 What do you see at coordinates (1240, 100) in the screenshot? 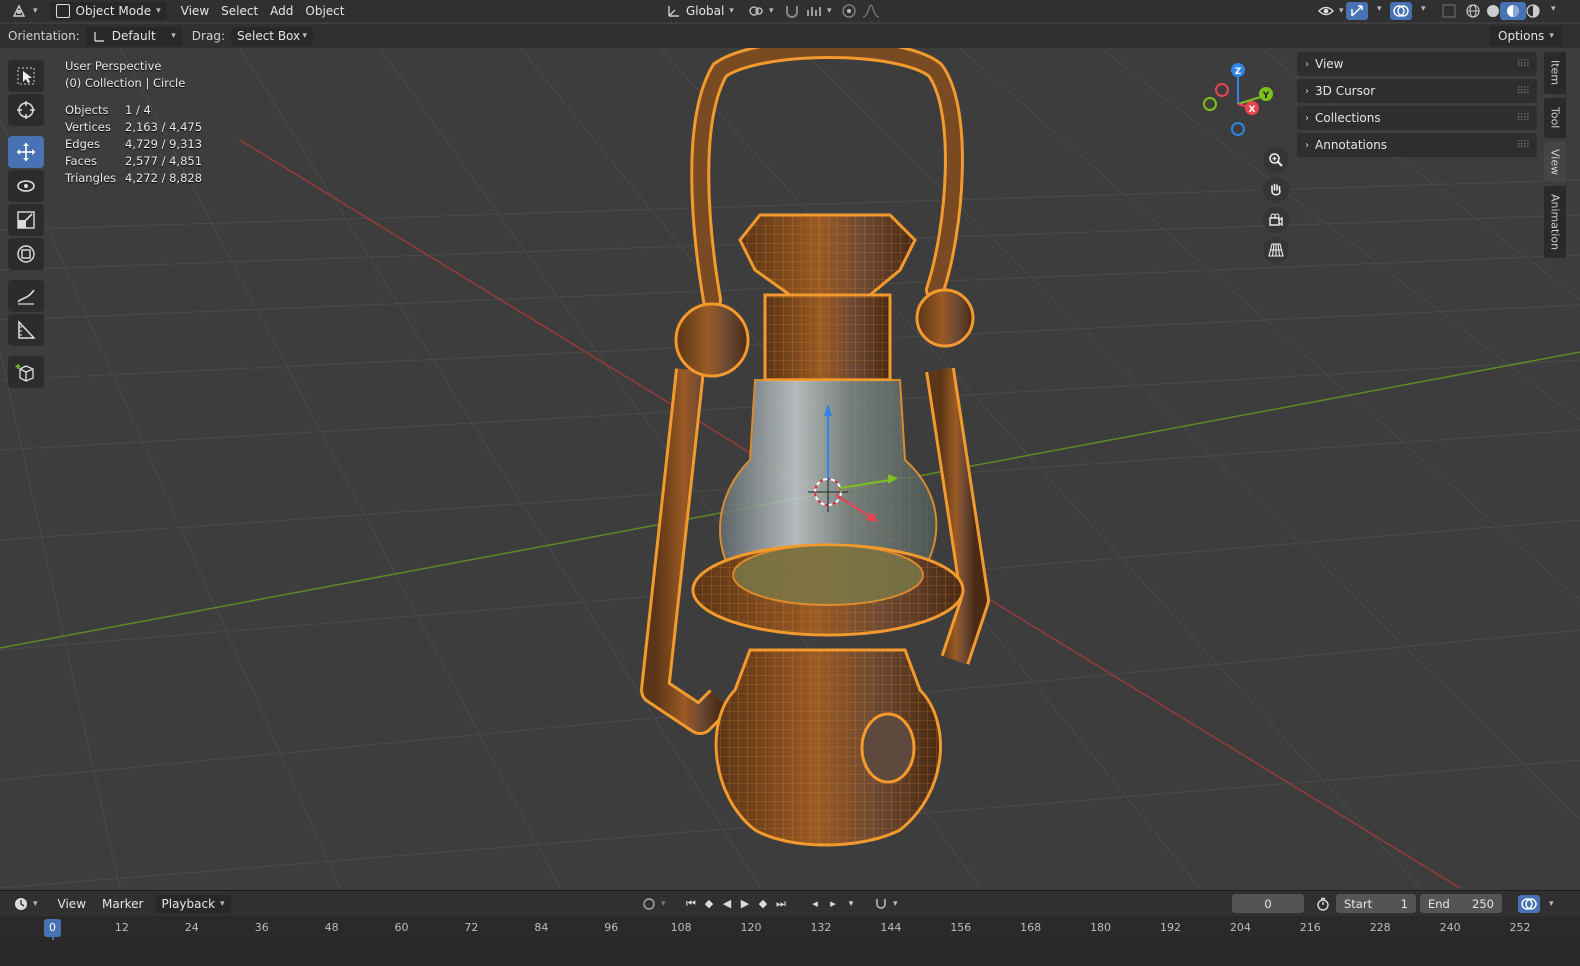
I see `navigation-gizmo: Z Y X` at bounding box center [1240, 100].